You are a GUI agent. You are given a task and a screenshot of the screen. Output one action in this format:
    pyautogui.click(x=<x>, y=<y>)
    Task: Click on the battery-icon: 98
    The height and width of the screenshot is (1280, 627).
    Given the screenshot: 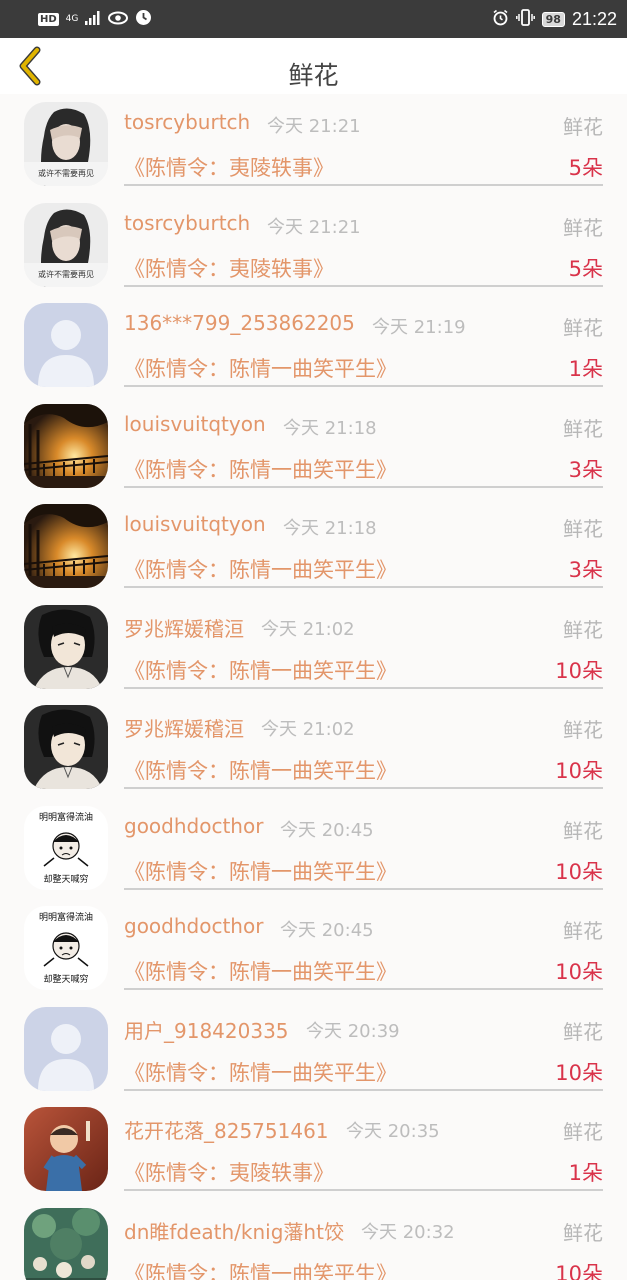 What is the action you would take?
    pyautogui.click(x=553, y=19)
    